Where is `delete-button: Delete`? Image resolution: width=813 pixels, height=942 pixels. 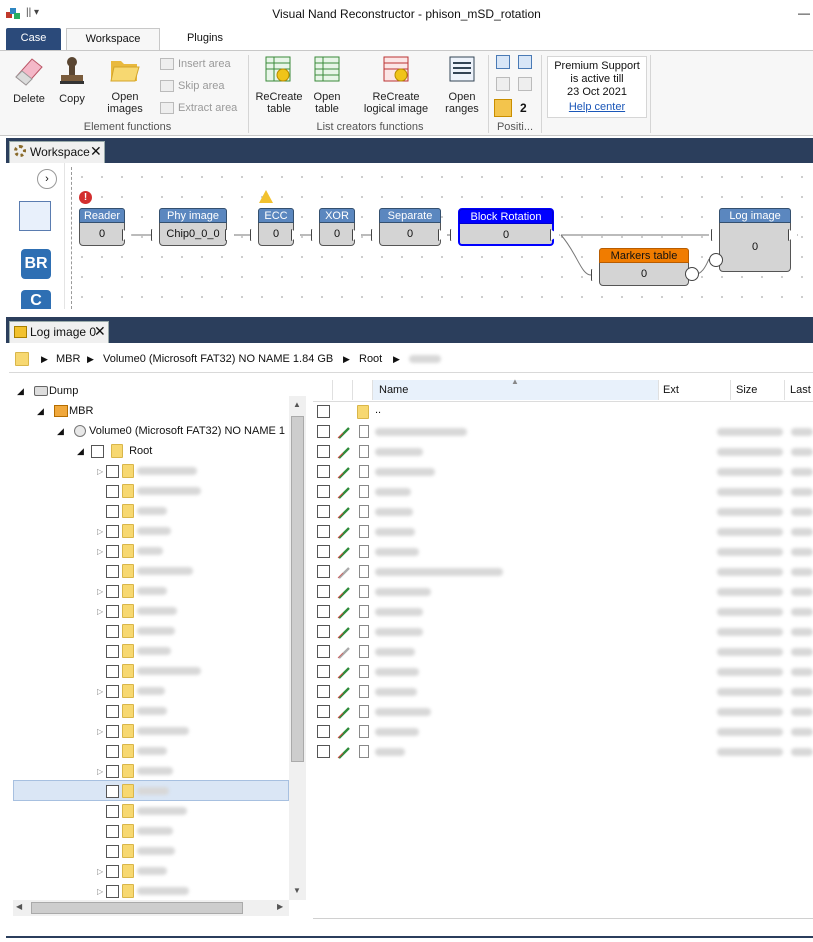
delete-button: Delete is located at coordinates (29, 80).